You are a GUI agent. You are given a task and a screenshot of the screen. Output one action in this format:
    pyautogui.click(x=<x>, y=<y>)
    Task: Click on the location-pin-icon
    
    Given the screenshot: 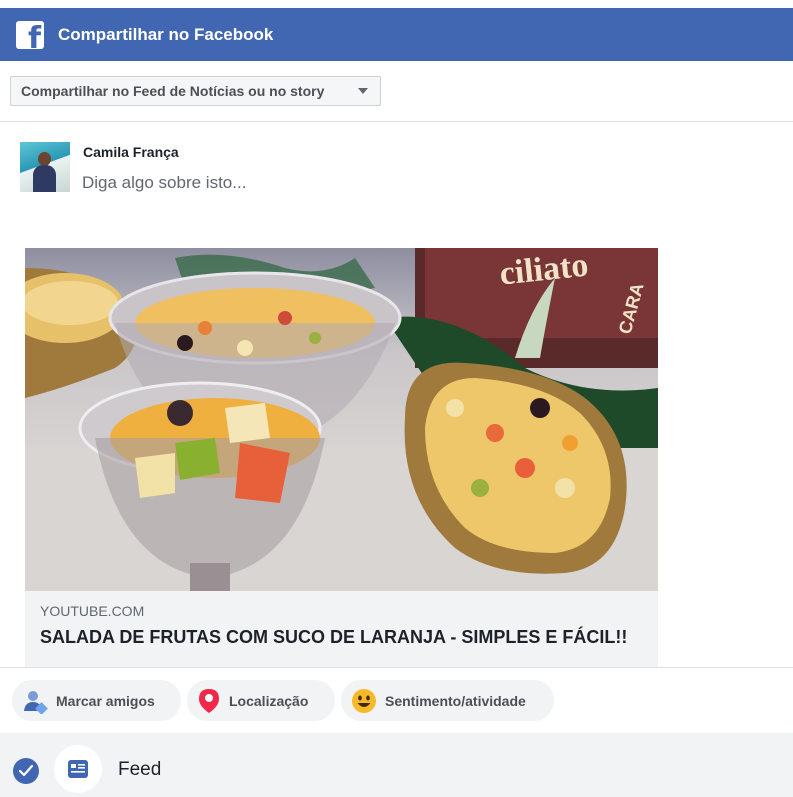 What is the action you would take?
    pyautogui.click(x=209, y=700)
    